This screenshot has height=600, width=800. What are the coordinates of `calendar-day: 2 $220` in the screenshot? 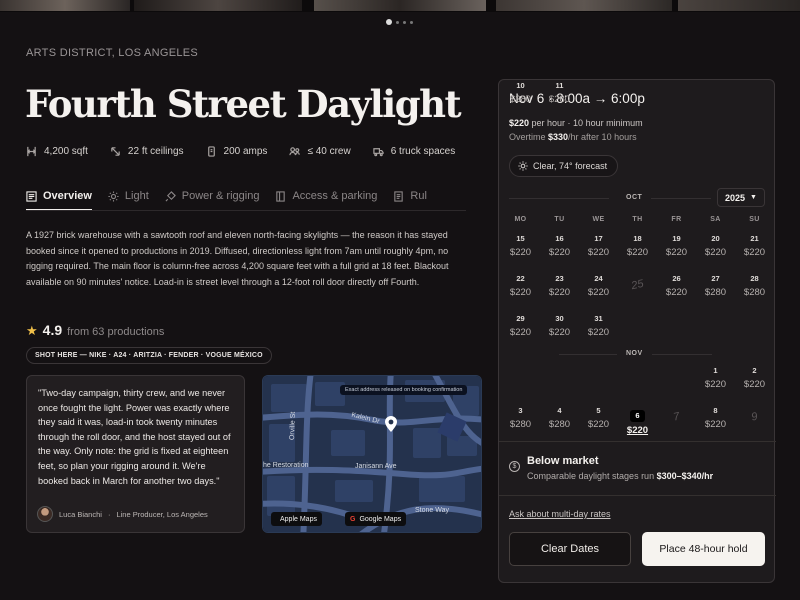 It's located at (754, 377).